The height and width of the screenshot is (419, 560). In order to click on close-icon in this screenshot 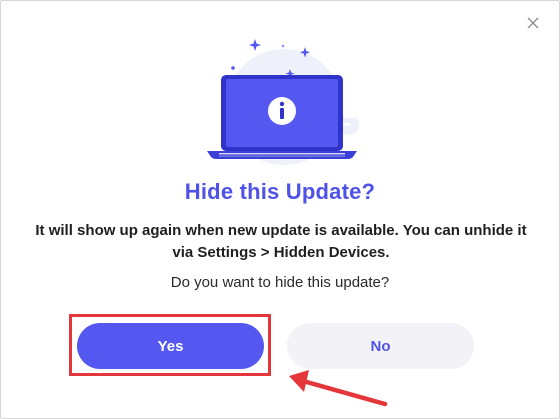, I will do `click(533, 23)`.